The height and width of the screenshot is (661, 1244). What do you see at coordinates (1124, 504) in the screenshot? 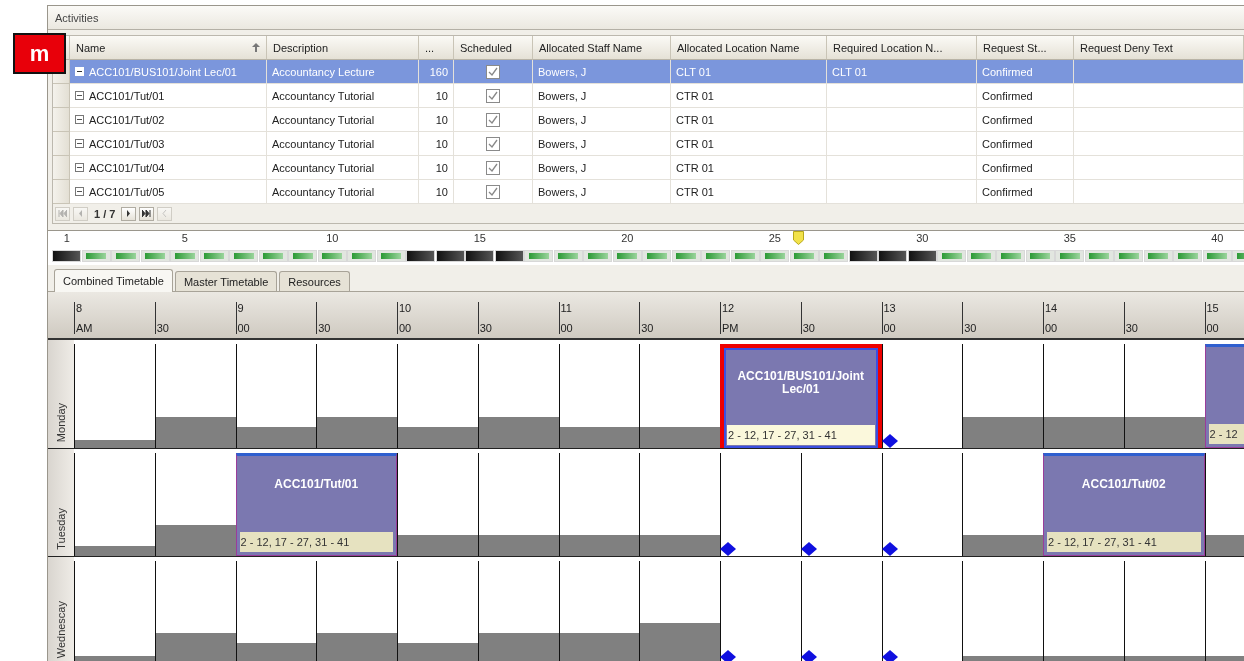
I see `timetable-event: ACC101/Tut/02 2 - 12, 17 - 27, 31 - 41` at bounding box center [1124, 504].